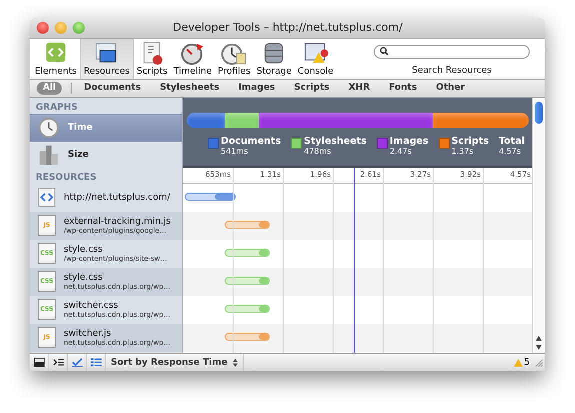 The width and height of the screenshot is (575, 413). Describe the element at coordinates (360, 88) in the screenshot. I see `filter-tab: XHR` at that location.